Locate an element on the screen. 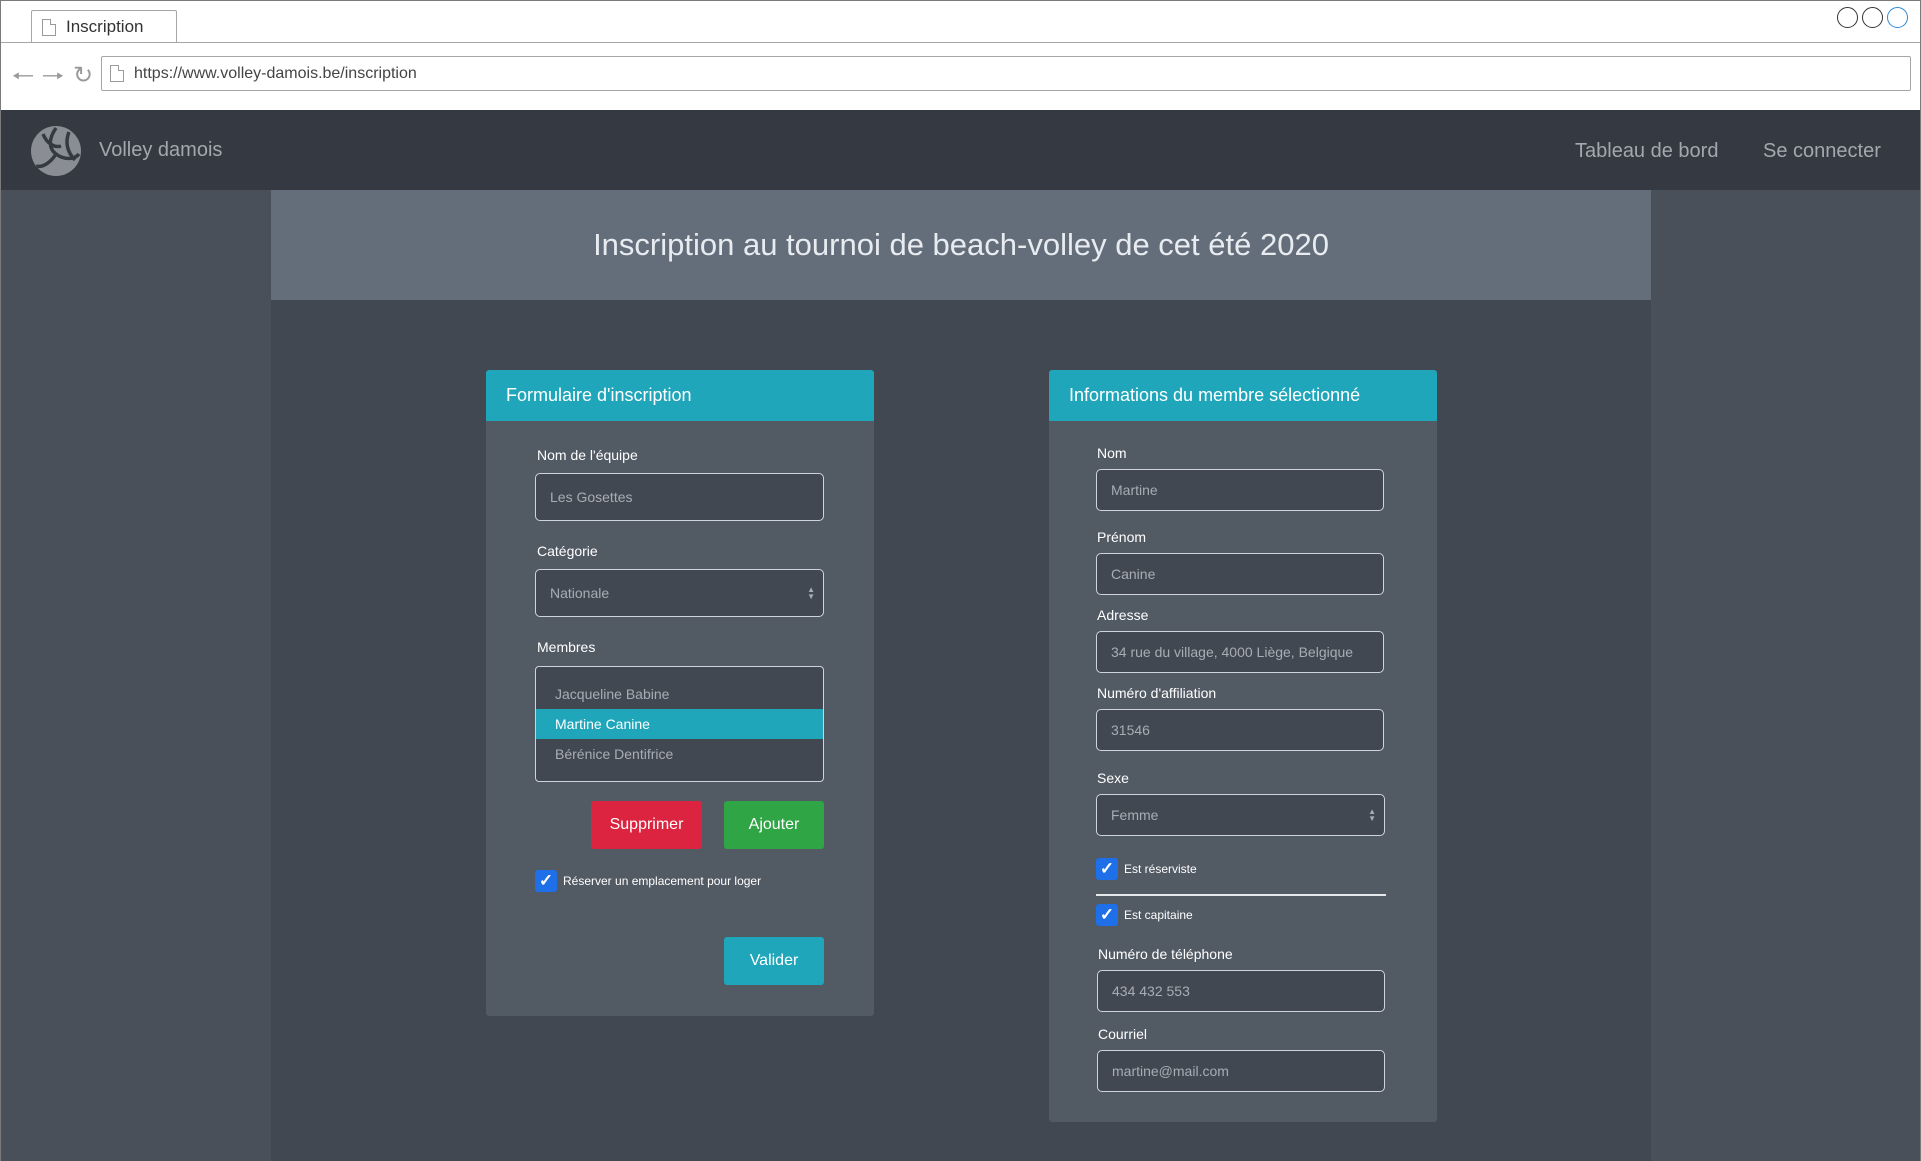  members-label: Membres is located at coordinates (566, 647).